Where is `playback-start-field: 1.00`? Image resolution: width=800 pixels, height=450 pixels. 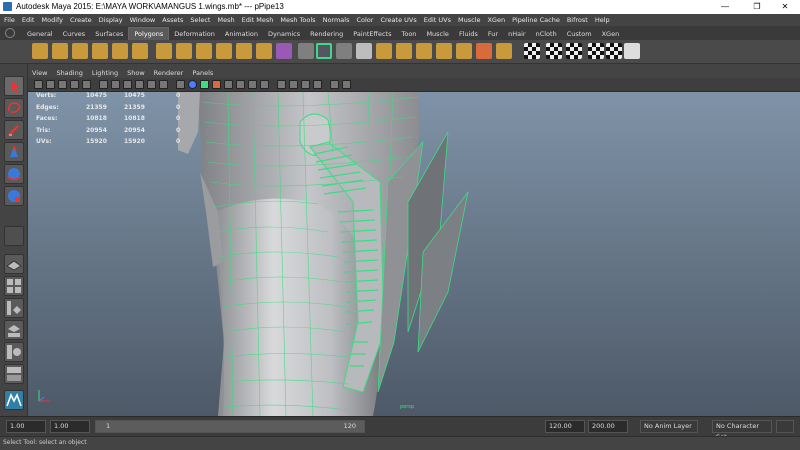 playback-start-field: 1.00 is located at coordinates (70, 426).